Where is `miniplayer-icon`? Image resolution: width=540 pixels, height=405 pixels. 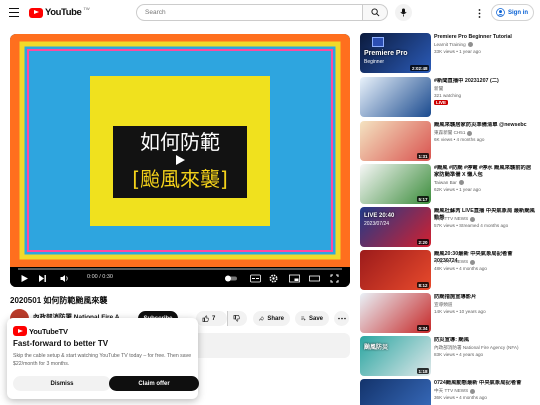
miniplayer-icon is located at coordinates (294, 278).